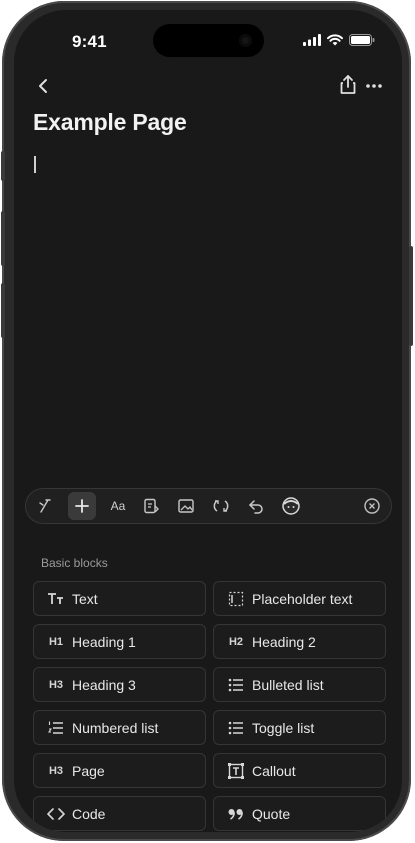  Describe the element at coordinates (256, 506) in the screenshot. I see `undo-icon` at that location.